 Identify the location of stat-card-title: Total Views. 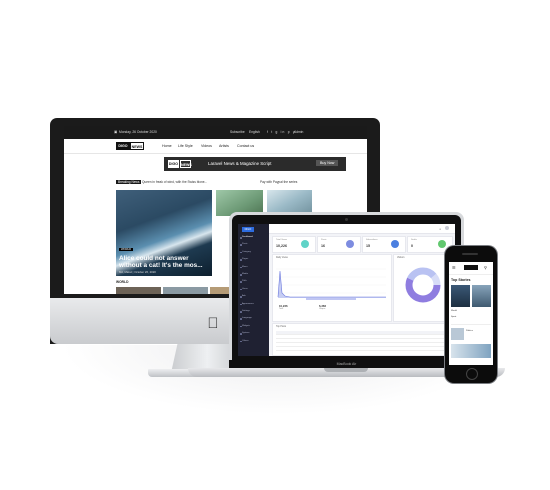
(282, 240).